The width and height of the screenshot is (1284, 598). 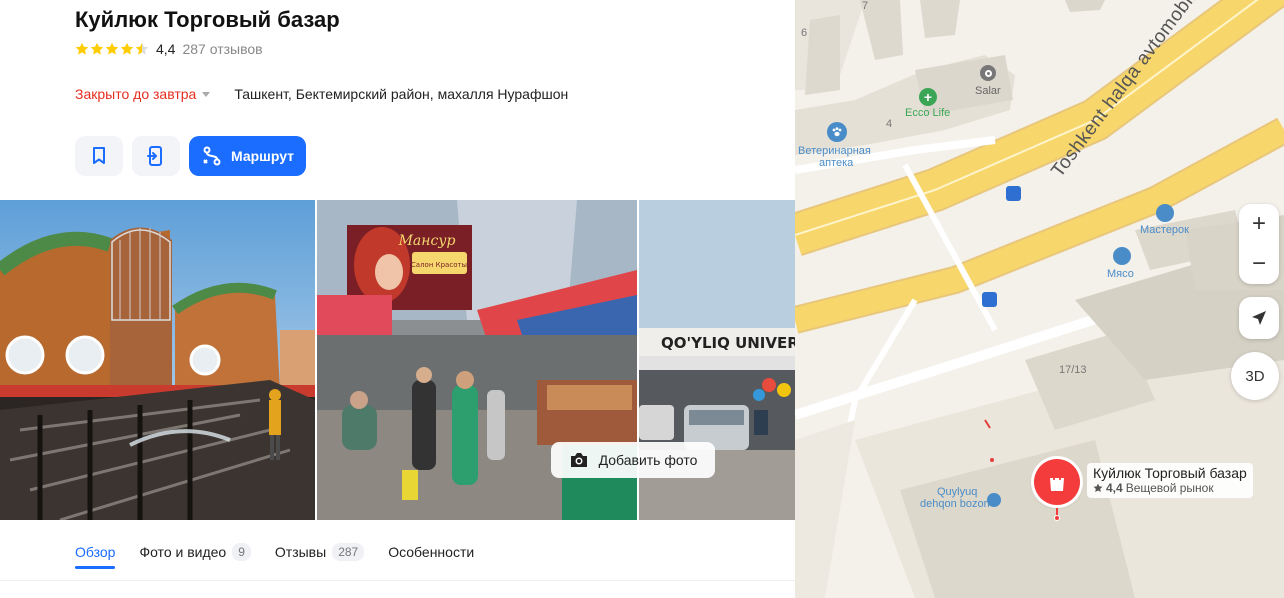 I want to click on grocery-basket-icon, so click(x=1122, y=256).